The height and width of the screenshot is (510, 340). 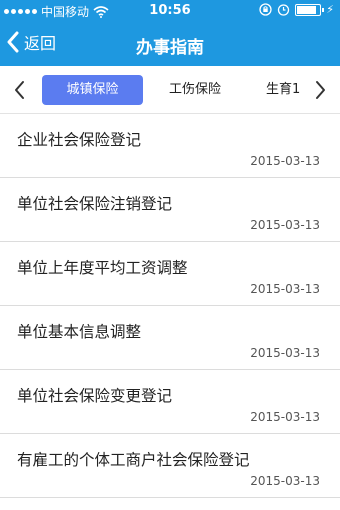 I want to click on status-right: ⚡, so click(x=296, y=9).